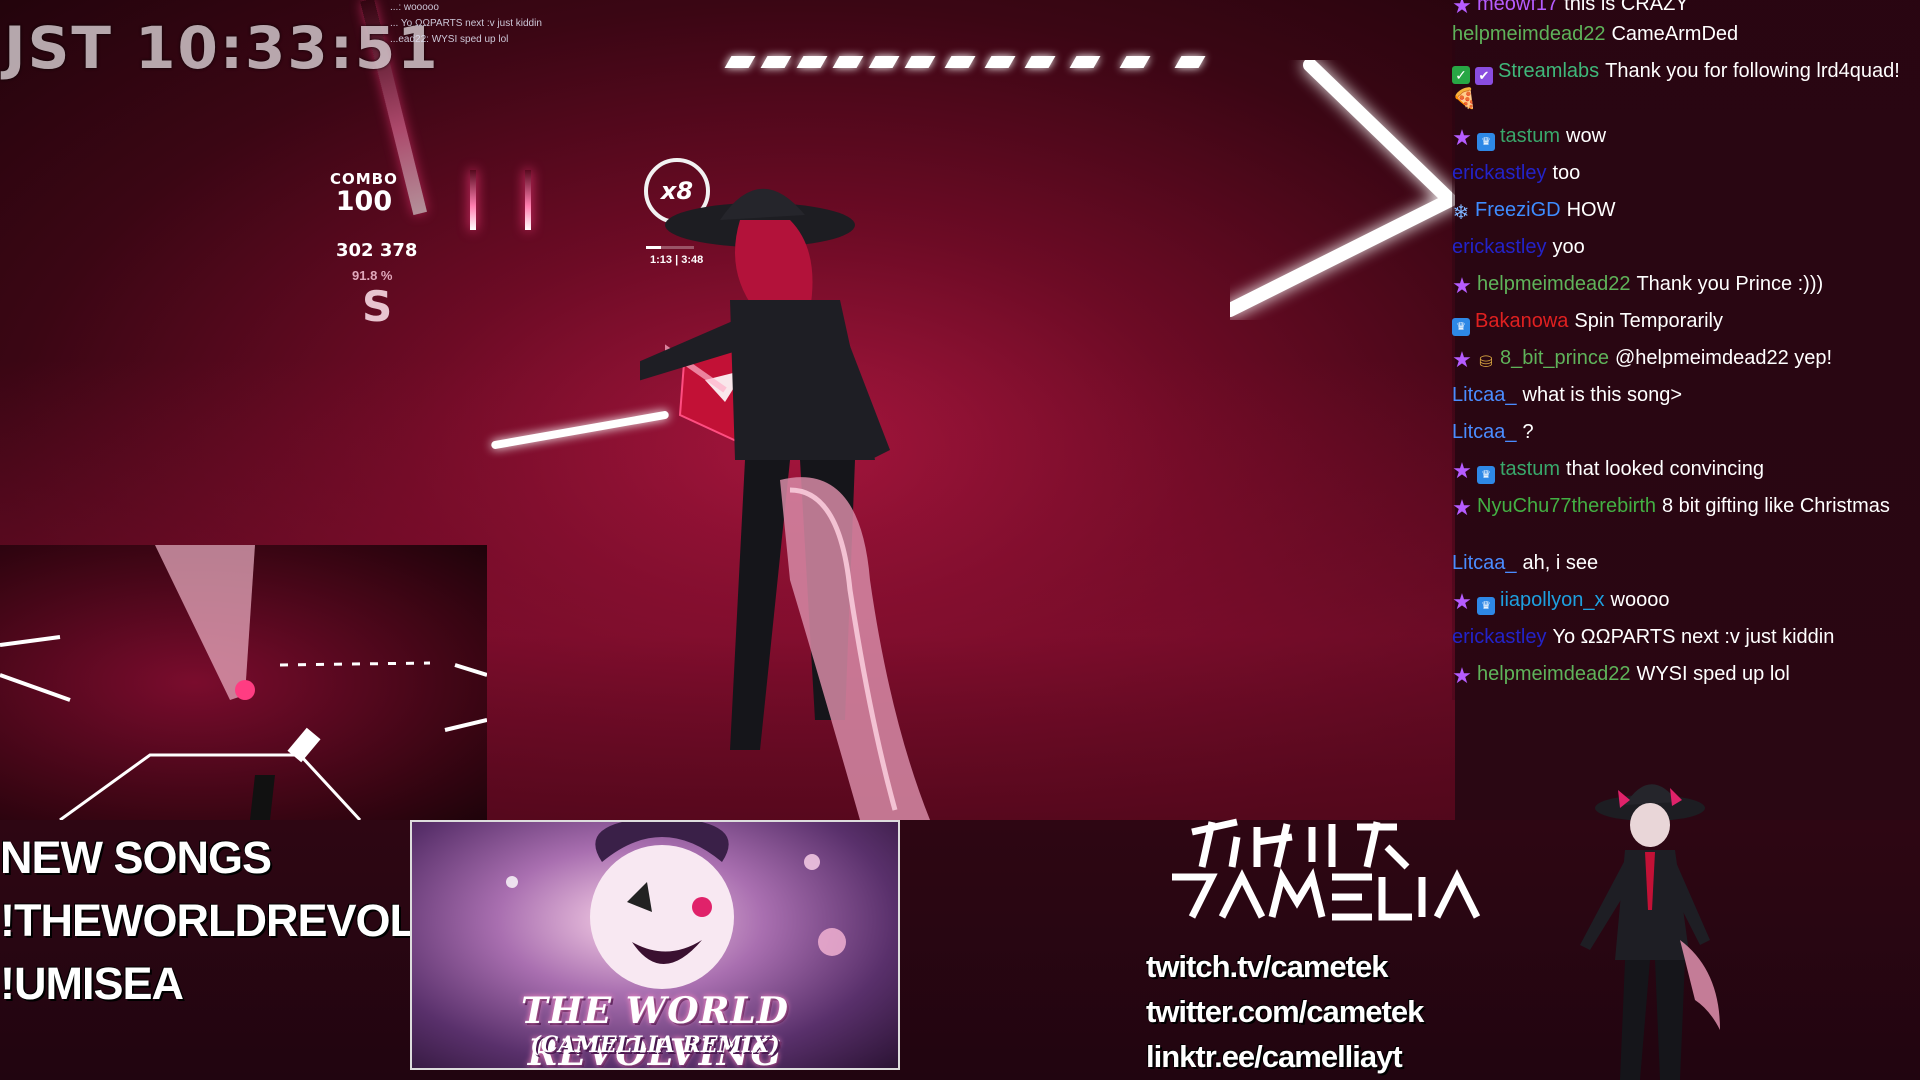  What do you see at coordinates (1552, 600) in the screenshot?
I see `chat-username: iiapollyon_x` at bounding box center [1552, 600].